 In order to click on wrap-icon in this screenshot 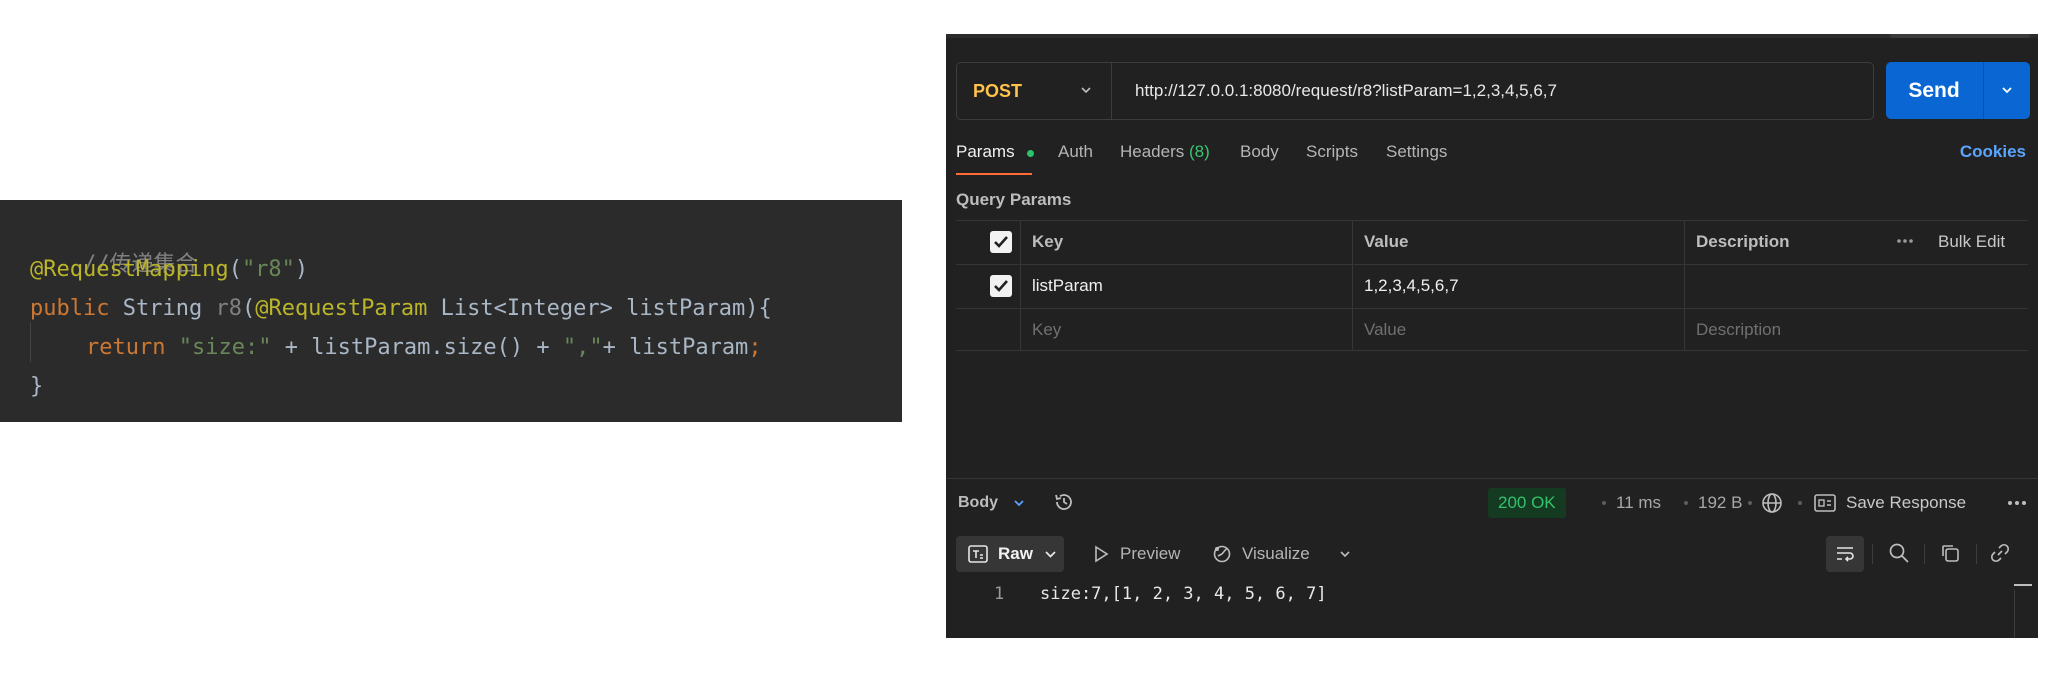, I will do `click(1845, 554)`.